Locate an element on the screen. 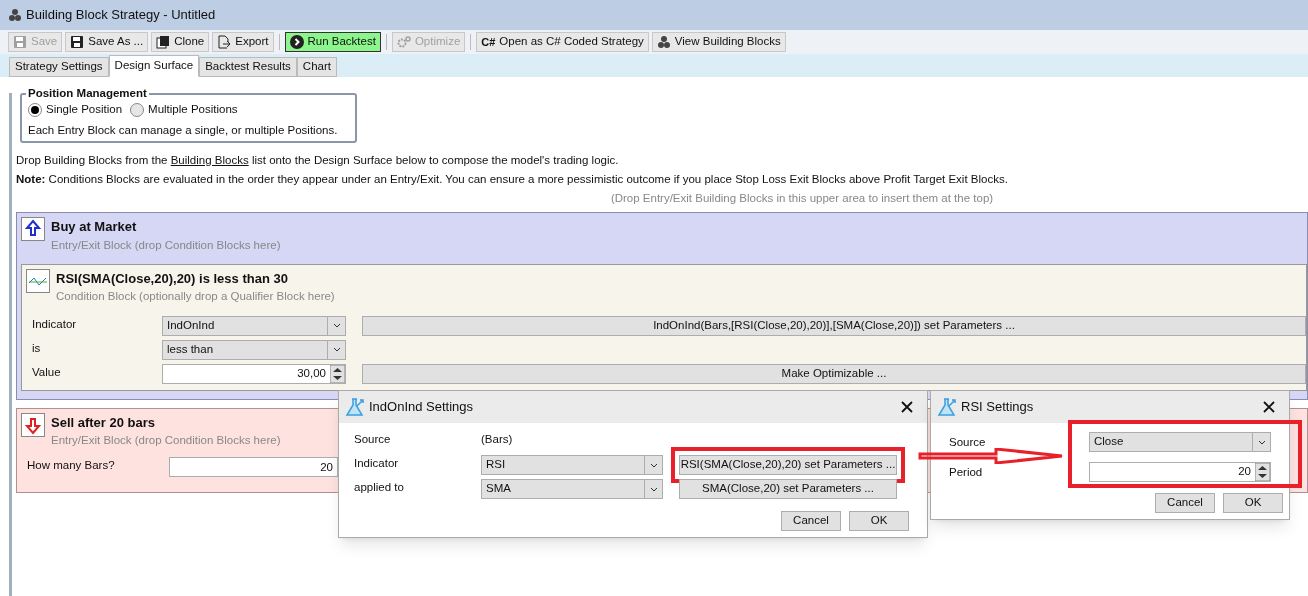 This screenshot has width=1308, height=596. group-note: Each Entry Block can manage a single, or multiple Positions. is located at coordinates (183, 131).